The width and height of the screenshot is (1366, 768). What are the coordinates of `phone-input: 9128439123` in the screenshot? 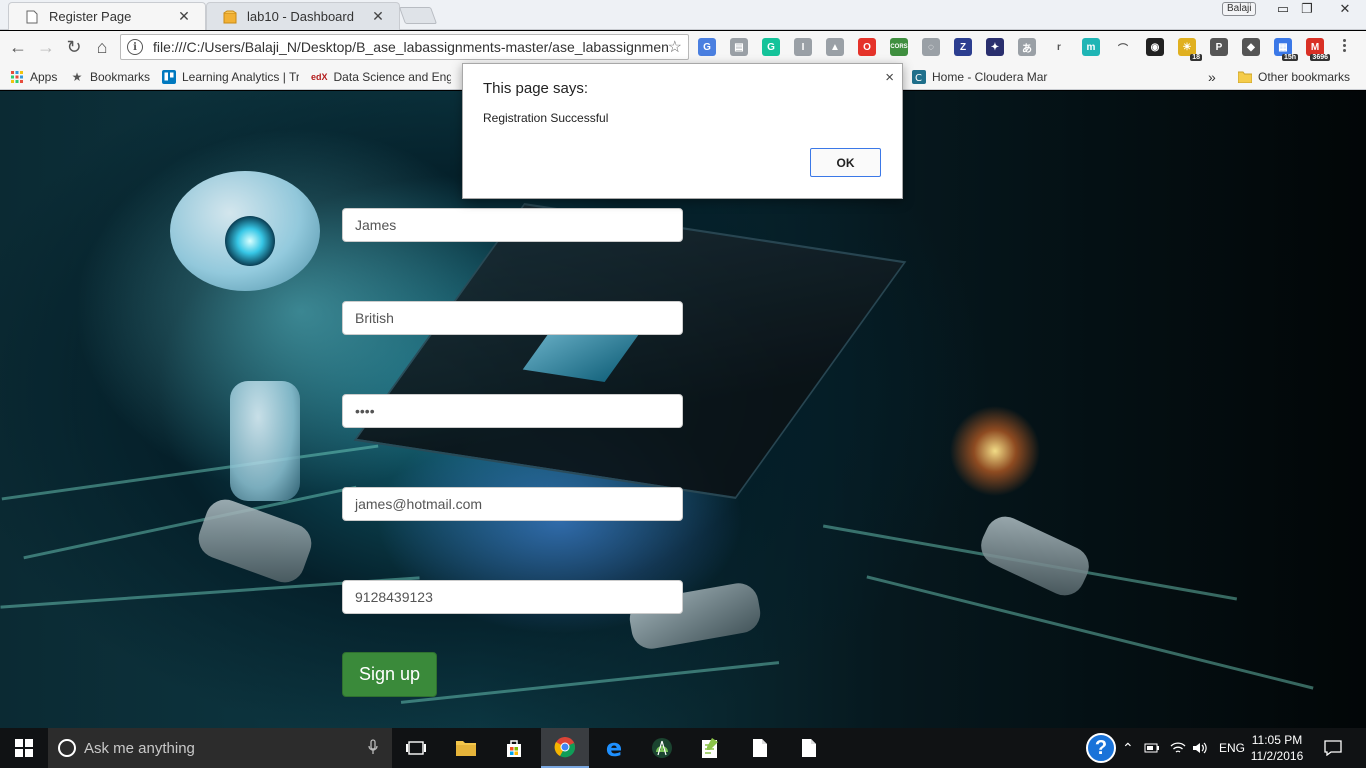 It's located at (512, 597).